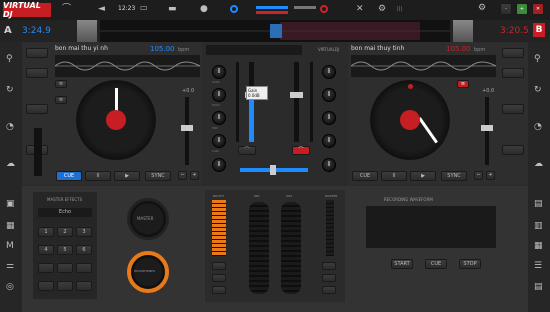  Describe the element at coordinates (27, 10) in the screenshot. I see `app-logo: VIRTUAL DJ` at that location.